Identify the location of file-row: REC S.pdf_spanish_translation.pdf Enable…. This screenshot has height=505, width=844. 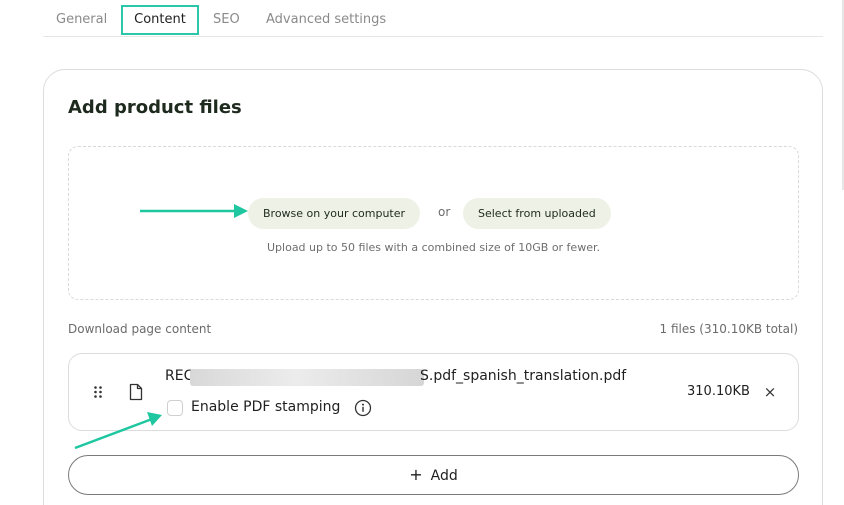
(433, 392).